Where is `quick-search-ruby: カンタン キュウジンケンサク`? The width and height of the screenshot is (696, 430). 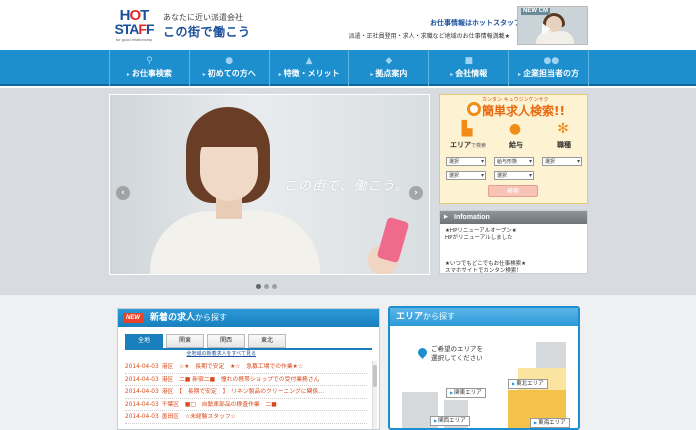 quick-search-ruby: カンタン キュウジンケンサク is located at coordinates (515, 100).